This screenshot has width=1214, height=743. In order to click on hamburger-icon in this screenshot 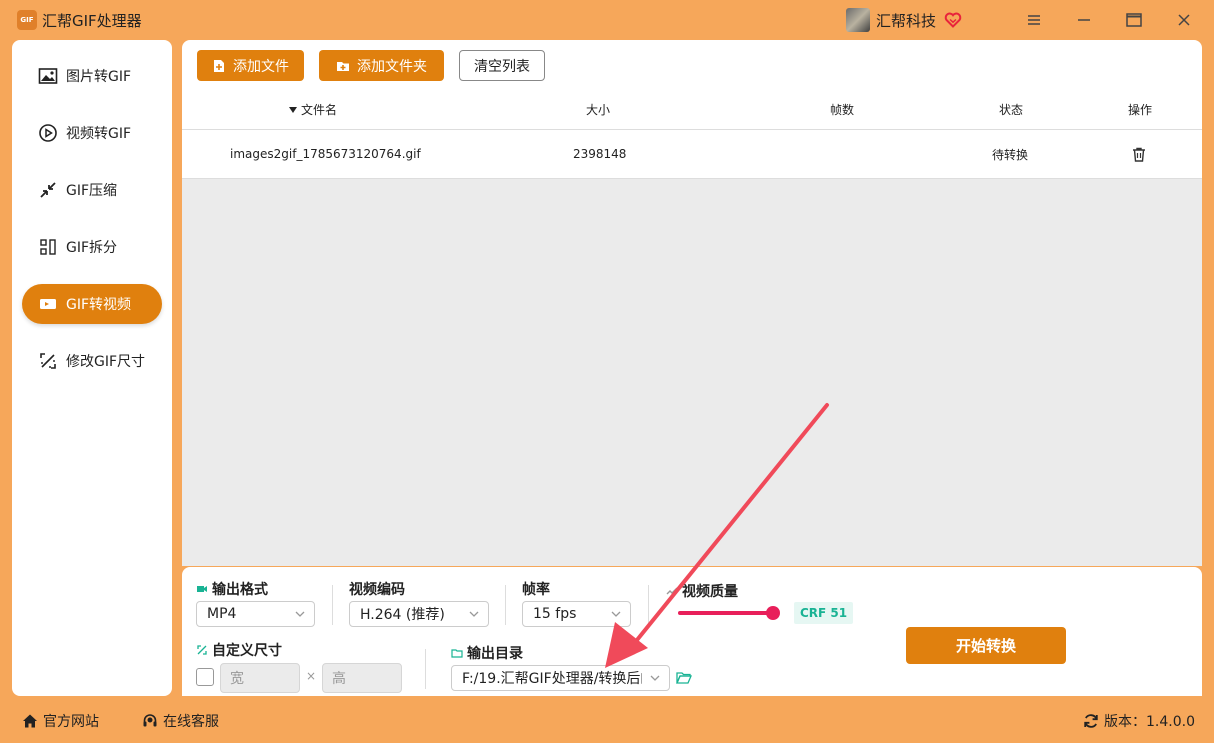, I will do `click(1034, 20)`.